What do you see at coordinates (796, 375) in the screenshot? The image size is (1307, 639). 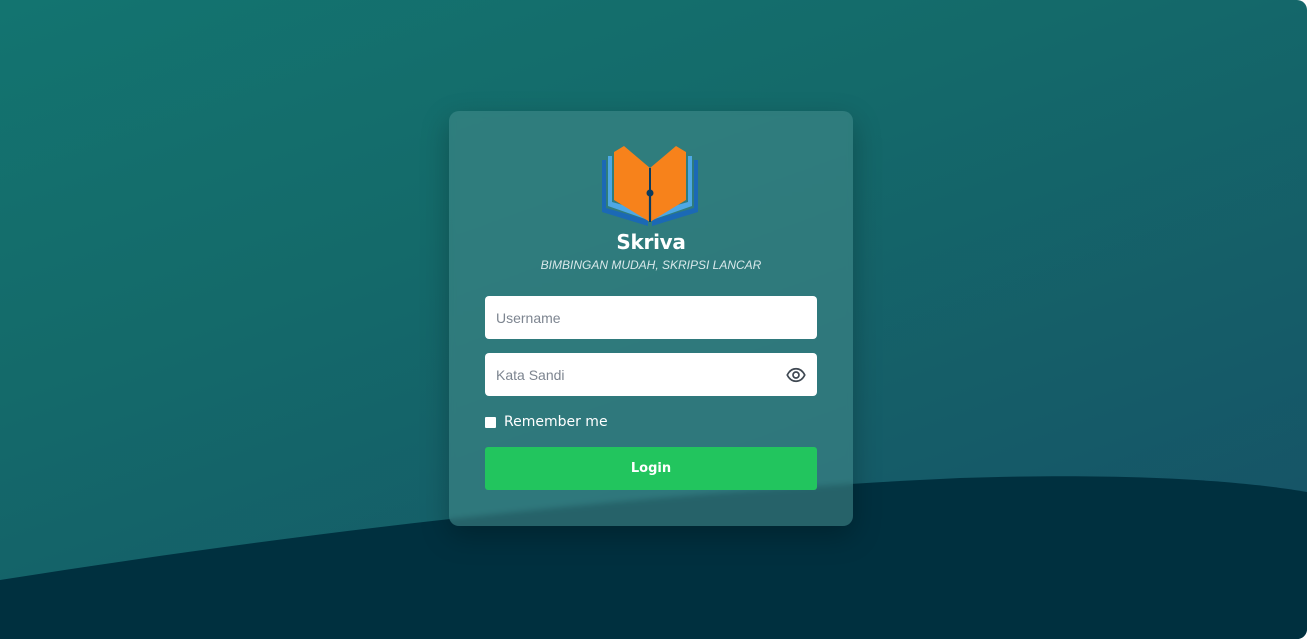 I see `eye-icon` at bounding box center [796, 375].